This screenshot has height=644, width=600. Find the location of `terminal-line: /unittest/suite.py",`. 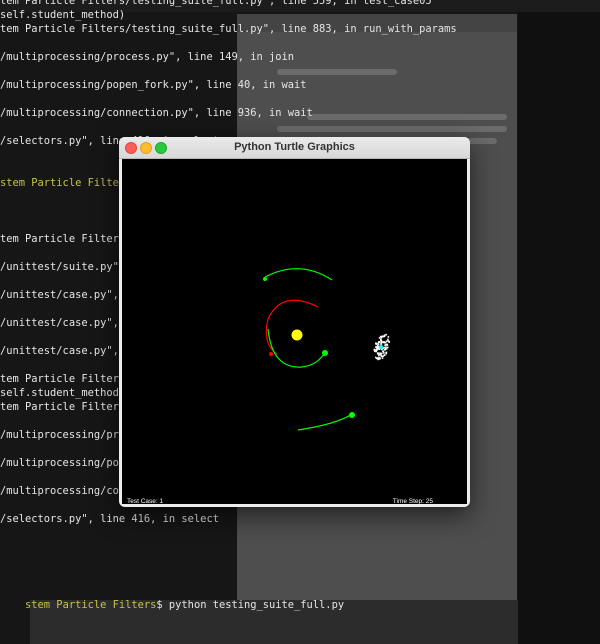

terminal-line: /unittest/suite.py", is located at coordinates (63, 267).